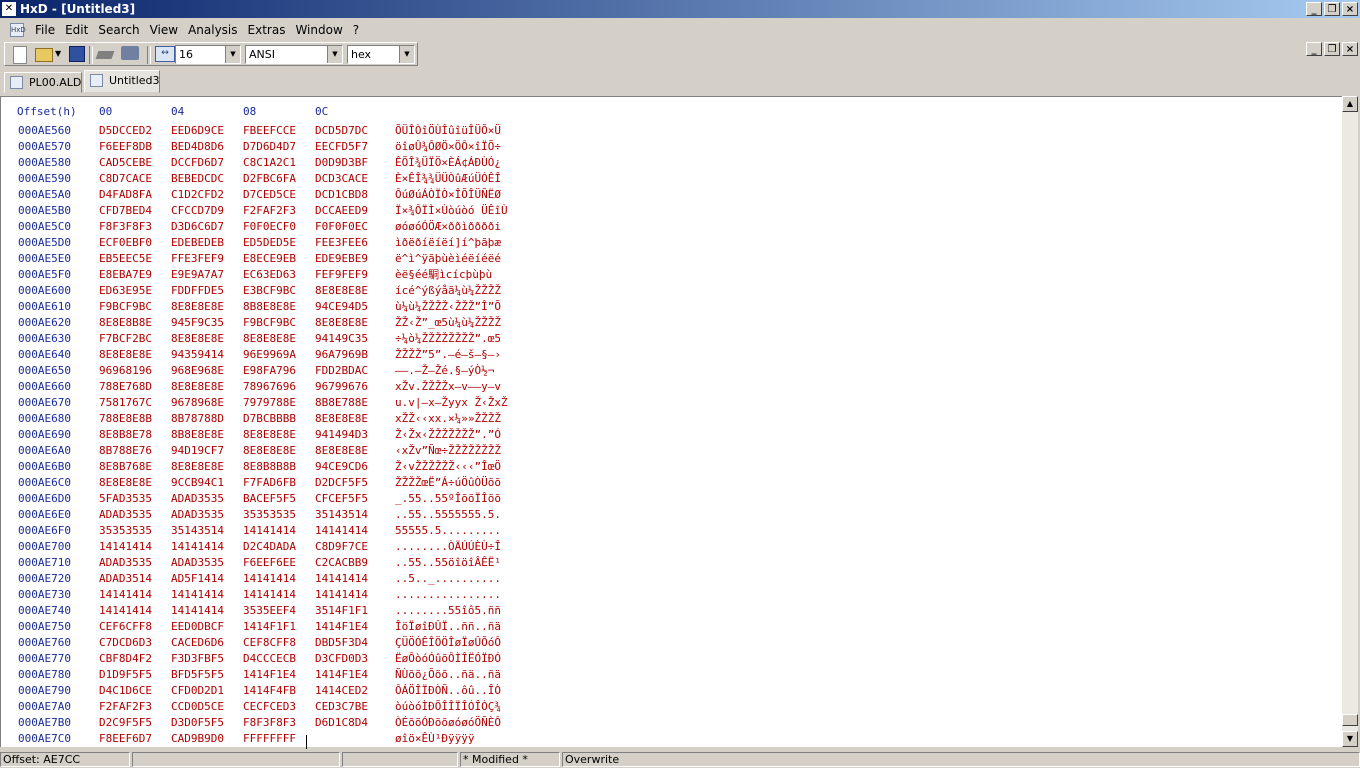 This screenshot has height=768, width=1360. I want to click on open-ram-icon, so click(130, 53).